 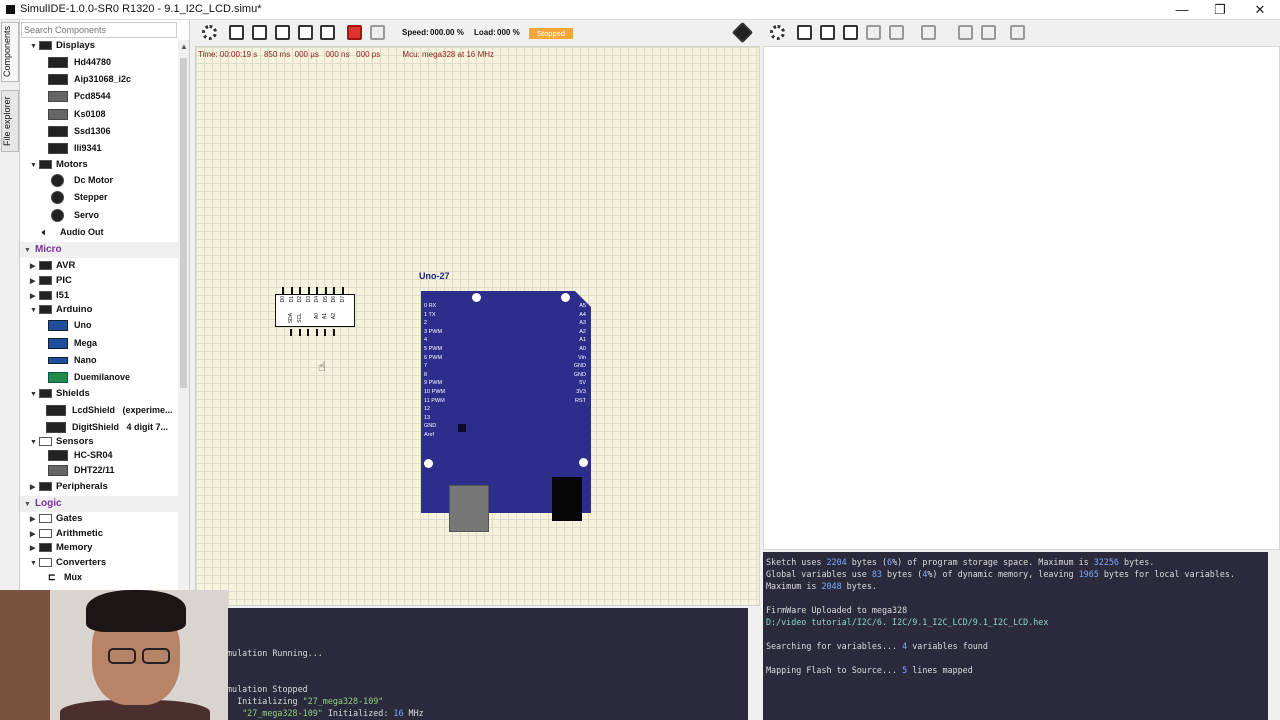 What do you see at coordinates (89, 79) in the screenshot?
I see `list-item-aip31068: Aip31068_i2c` at bounding box center [89, 79].